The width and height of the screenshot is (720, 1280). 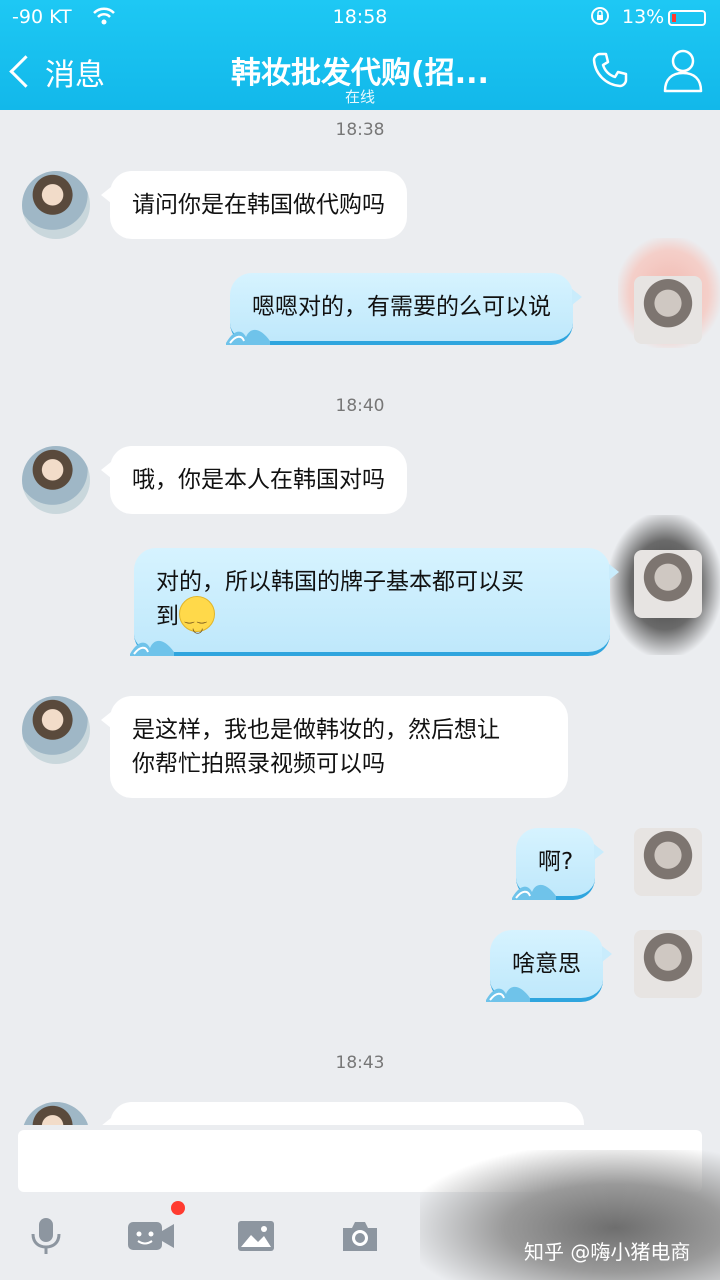 What do you see at coordinates (151, 1236) in the screenshot?
I see `video-call-icon` at bounding box center [151, 1236].